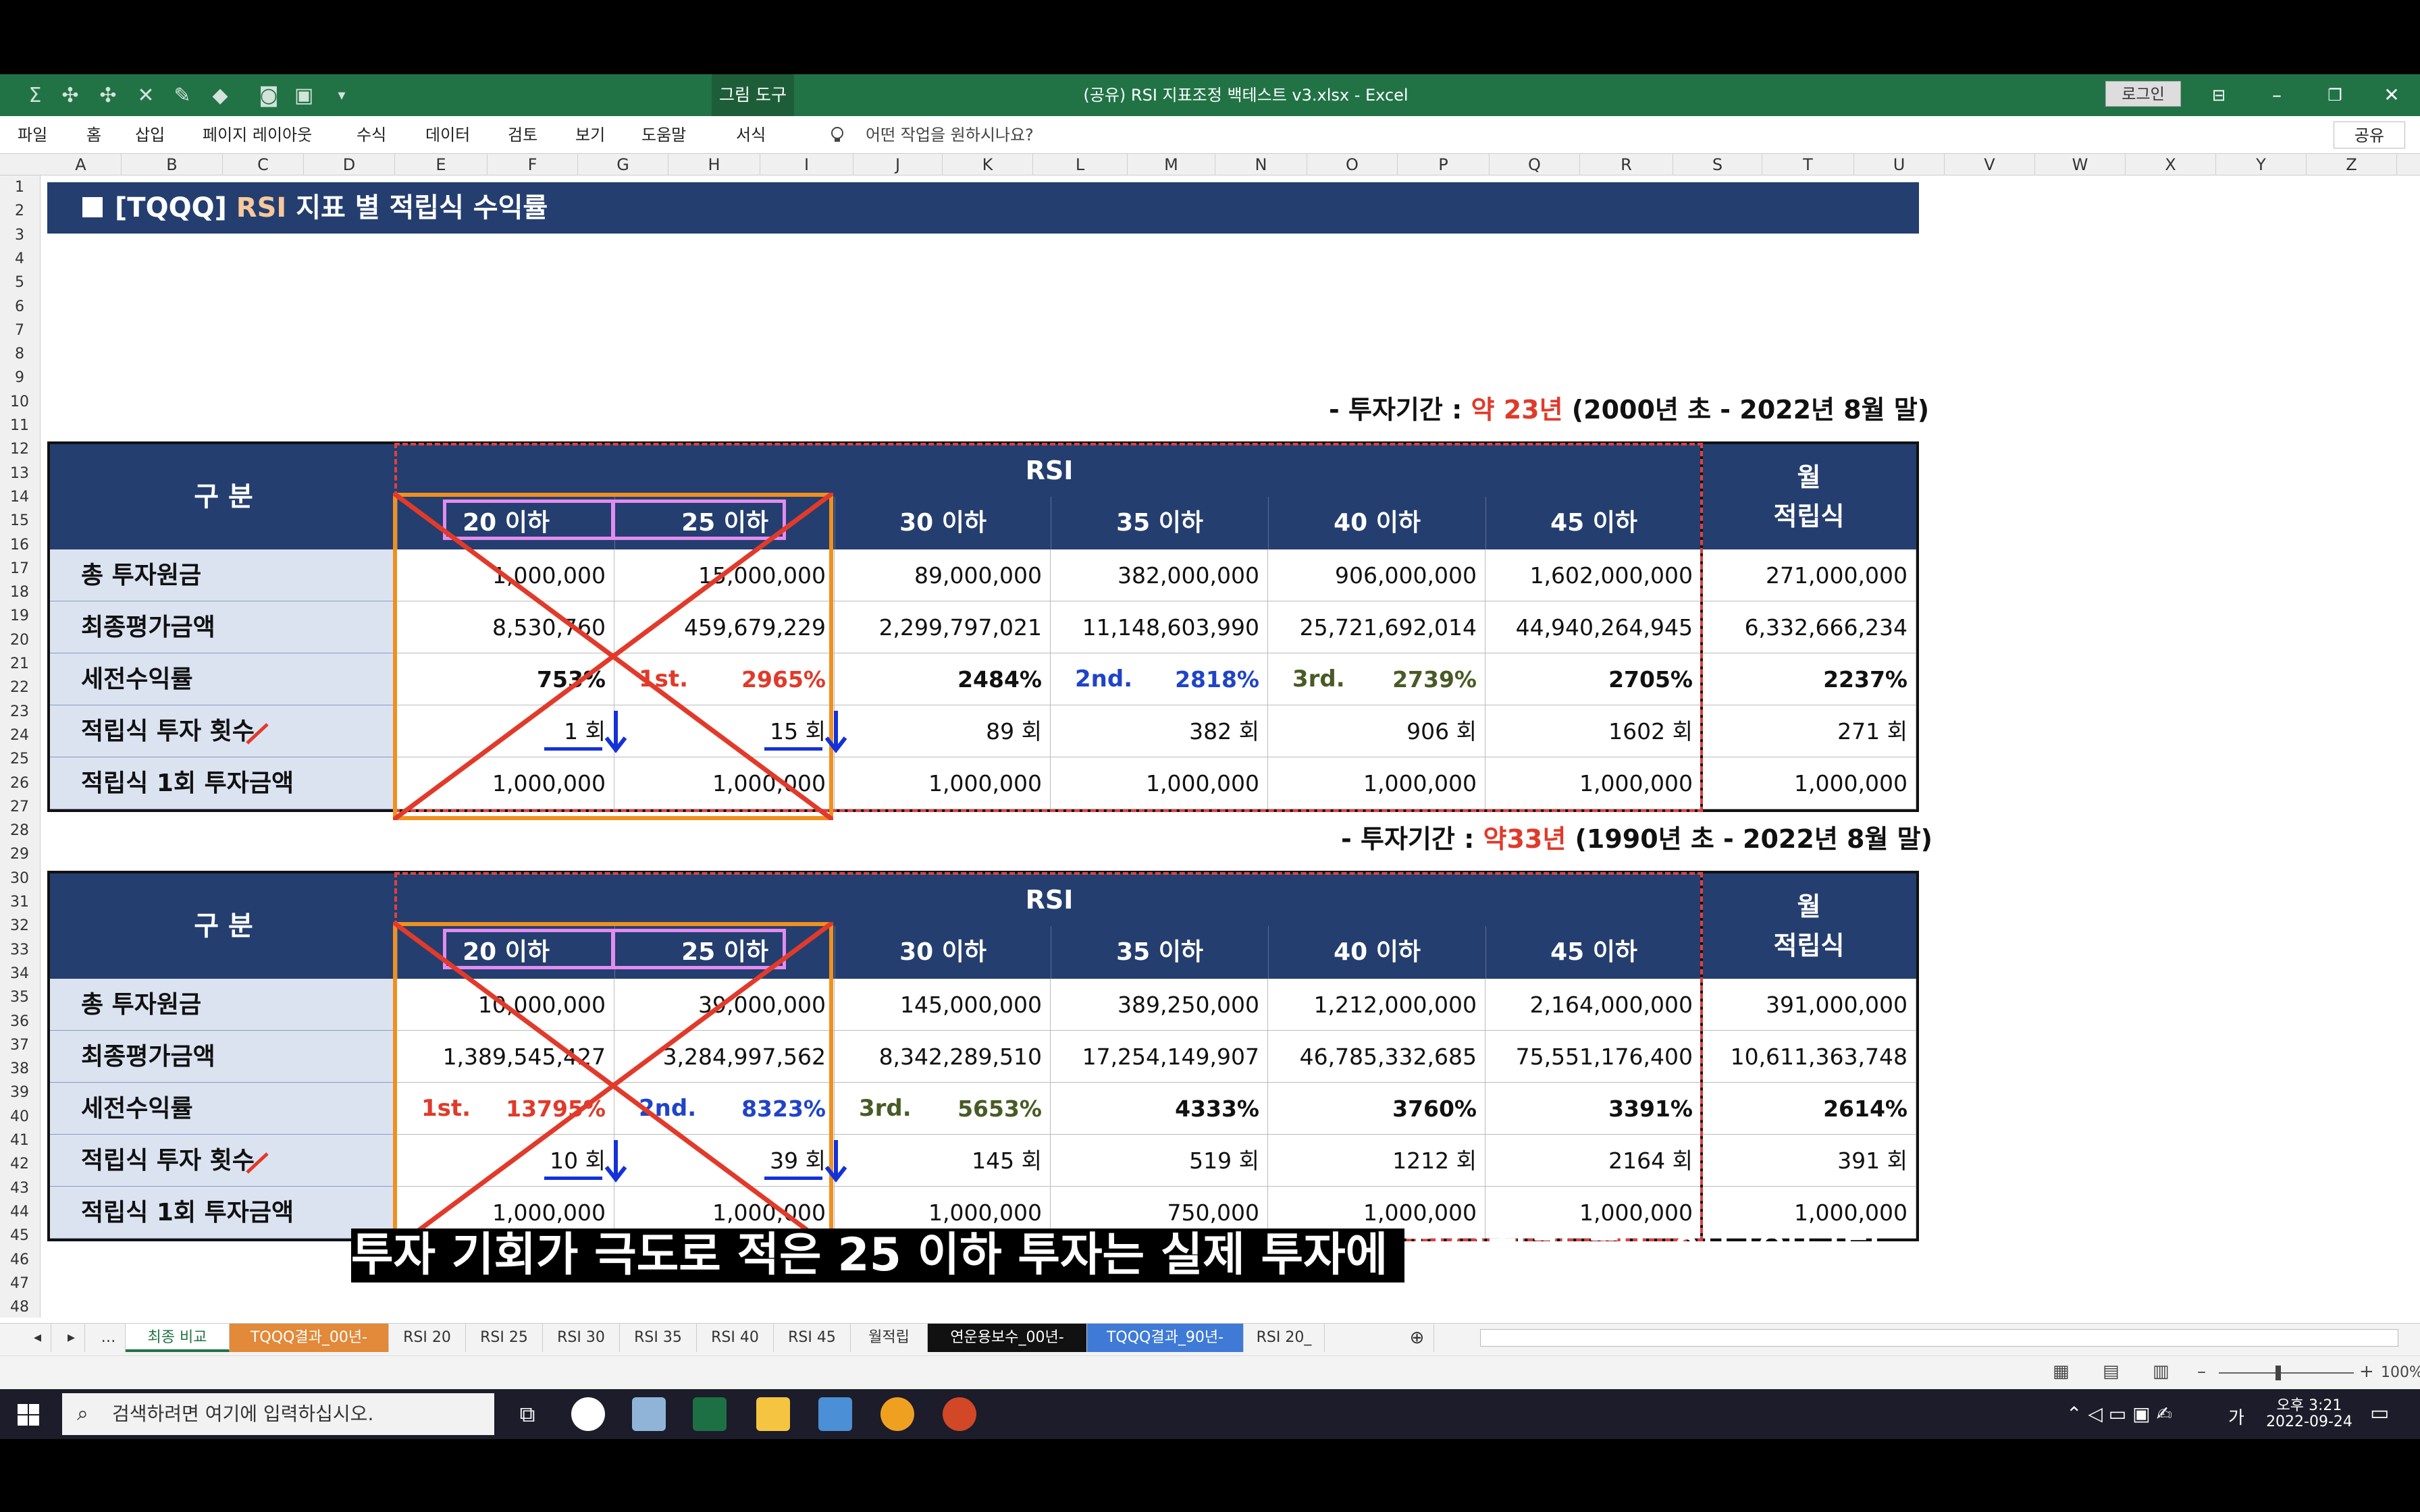 The height and width of the screenshot is (1512, 2420). What do you see at coordinates (108, 95) in the screenshot?
I see `clear-filter-icon: ✣` at bounding box center [108, 95].